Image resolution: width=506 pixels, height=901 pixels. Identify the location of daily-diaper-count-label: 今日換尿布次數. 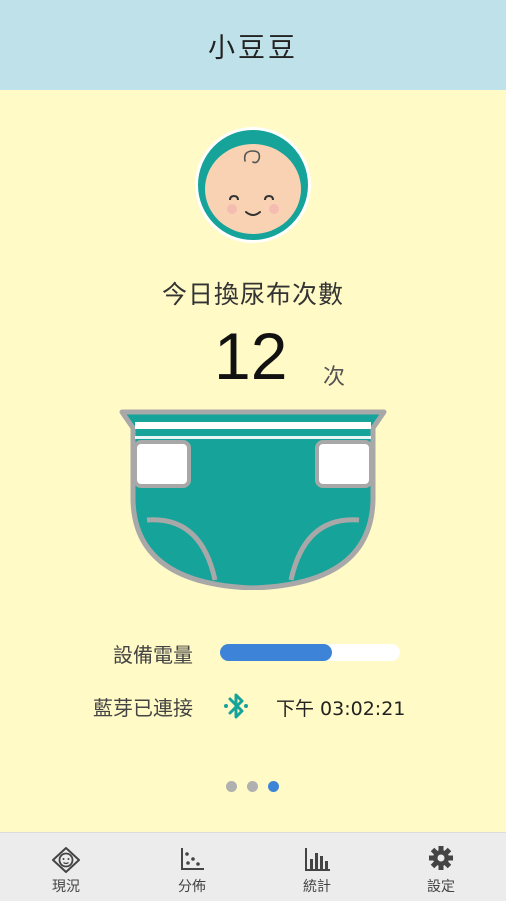
(252, 294).